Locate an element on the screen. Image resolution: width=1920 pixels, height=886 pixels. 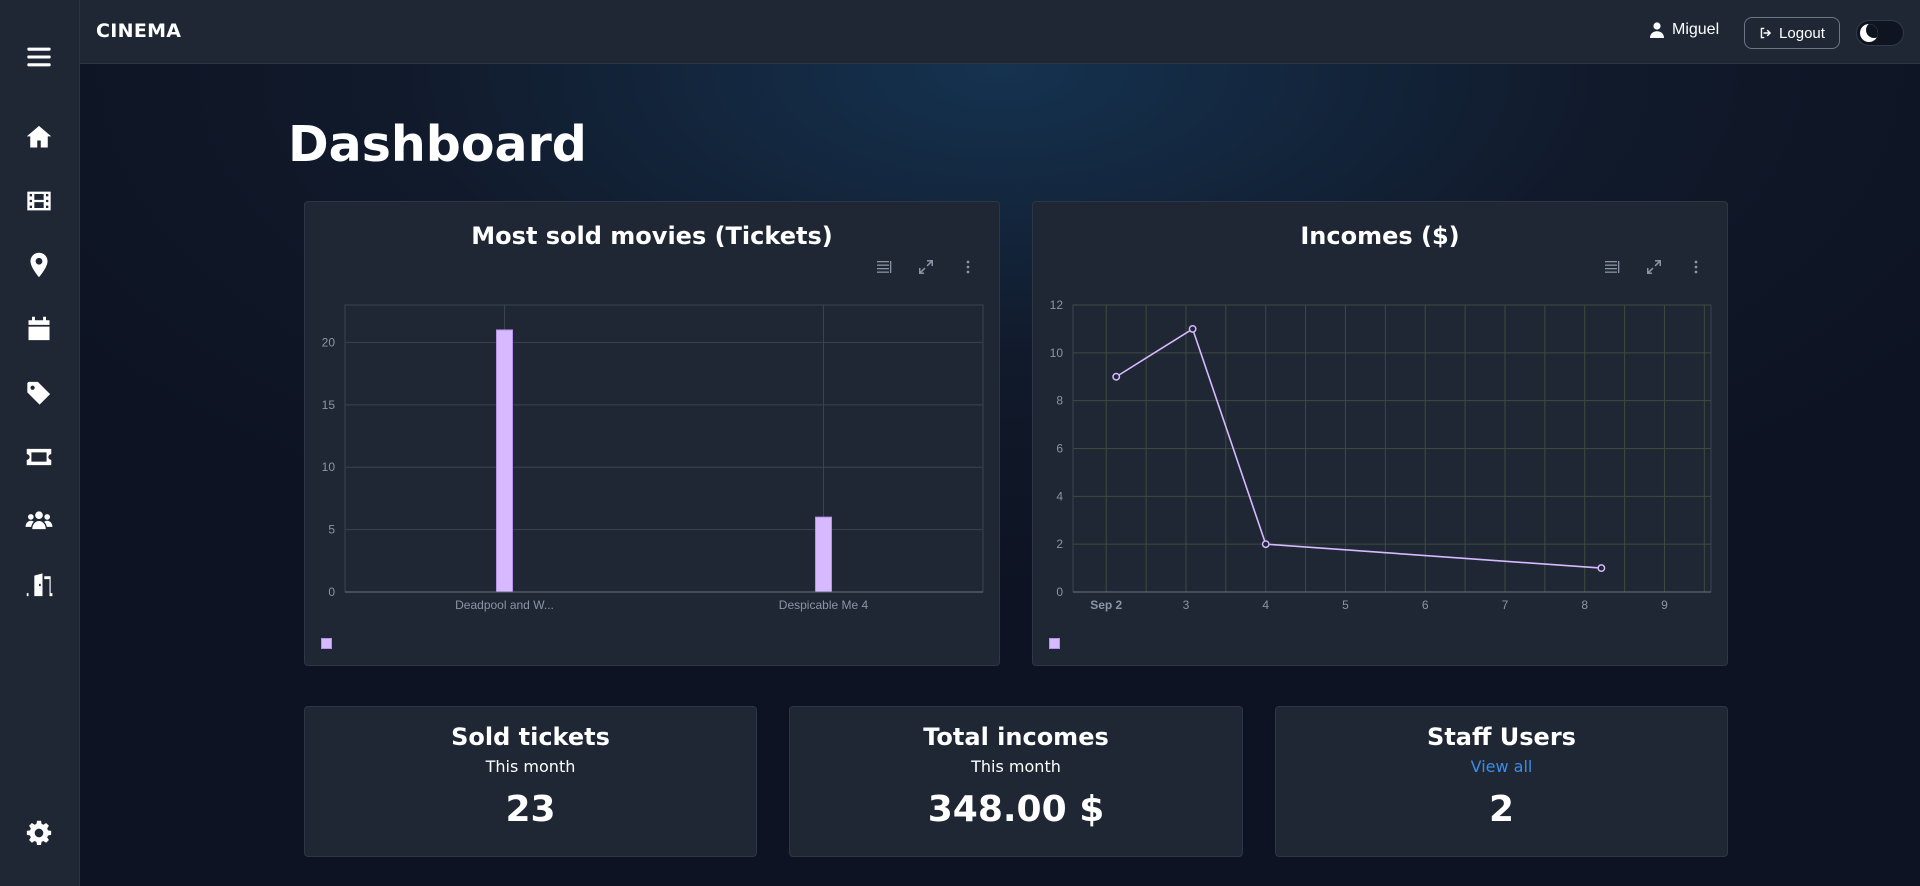
y-tick-label: 12 is located at coordinates (1057, 305).